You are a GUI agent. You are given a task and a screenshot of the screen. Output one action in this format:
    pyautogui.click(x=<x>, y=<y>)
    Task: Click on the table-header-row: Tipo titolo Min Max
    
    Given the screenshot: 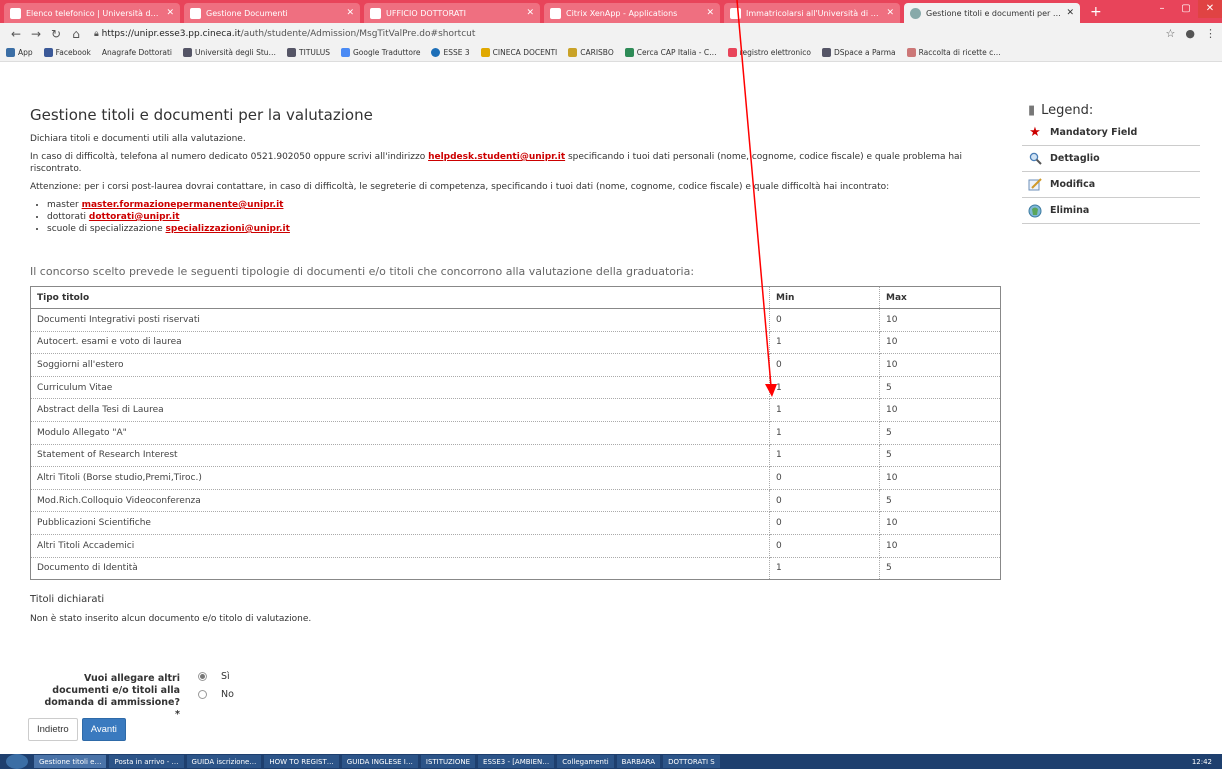 What is the action you would take?
    pyautogui.click(x=515, y=297)
    